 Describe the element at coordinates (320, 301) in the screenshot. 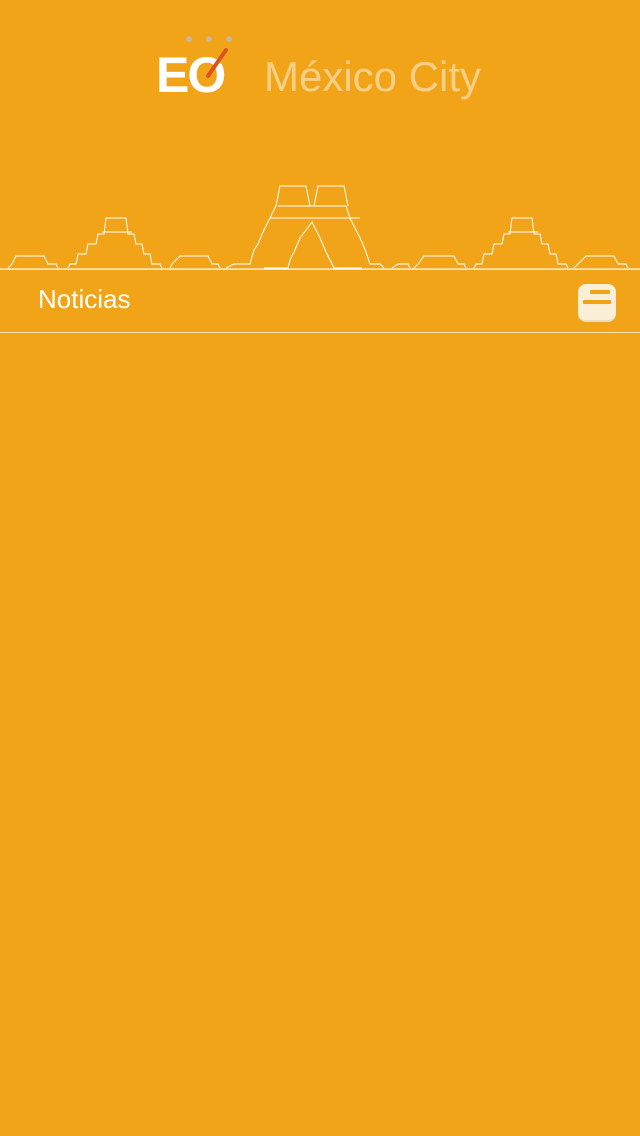

I see `section-bar: Noticias` at that location.